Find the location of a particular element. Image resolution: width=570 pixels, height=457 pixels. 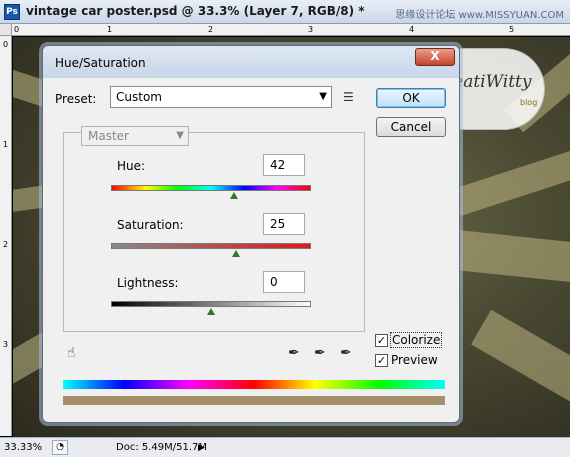

hue-slider-thumb is located at coordinates (234, 195).